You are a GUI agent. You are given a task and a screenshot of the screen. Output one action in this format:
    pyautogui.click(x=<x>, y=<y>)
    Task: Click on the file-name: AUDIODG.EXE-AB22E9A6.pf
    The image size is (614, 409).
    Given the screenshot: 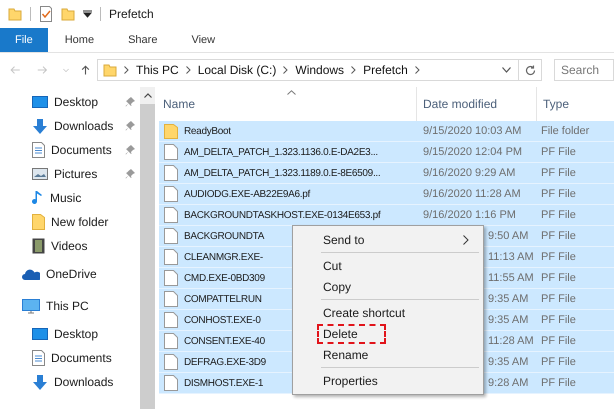 What is the action you would take?
    pyautogui.click(x=247, y=194)
    